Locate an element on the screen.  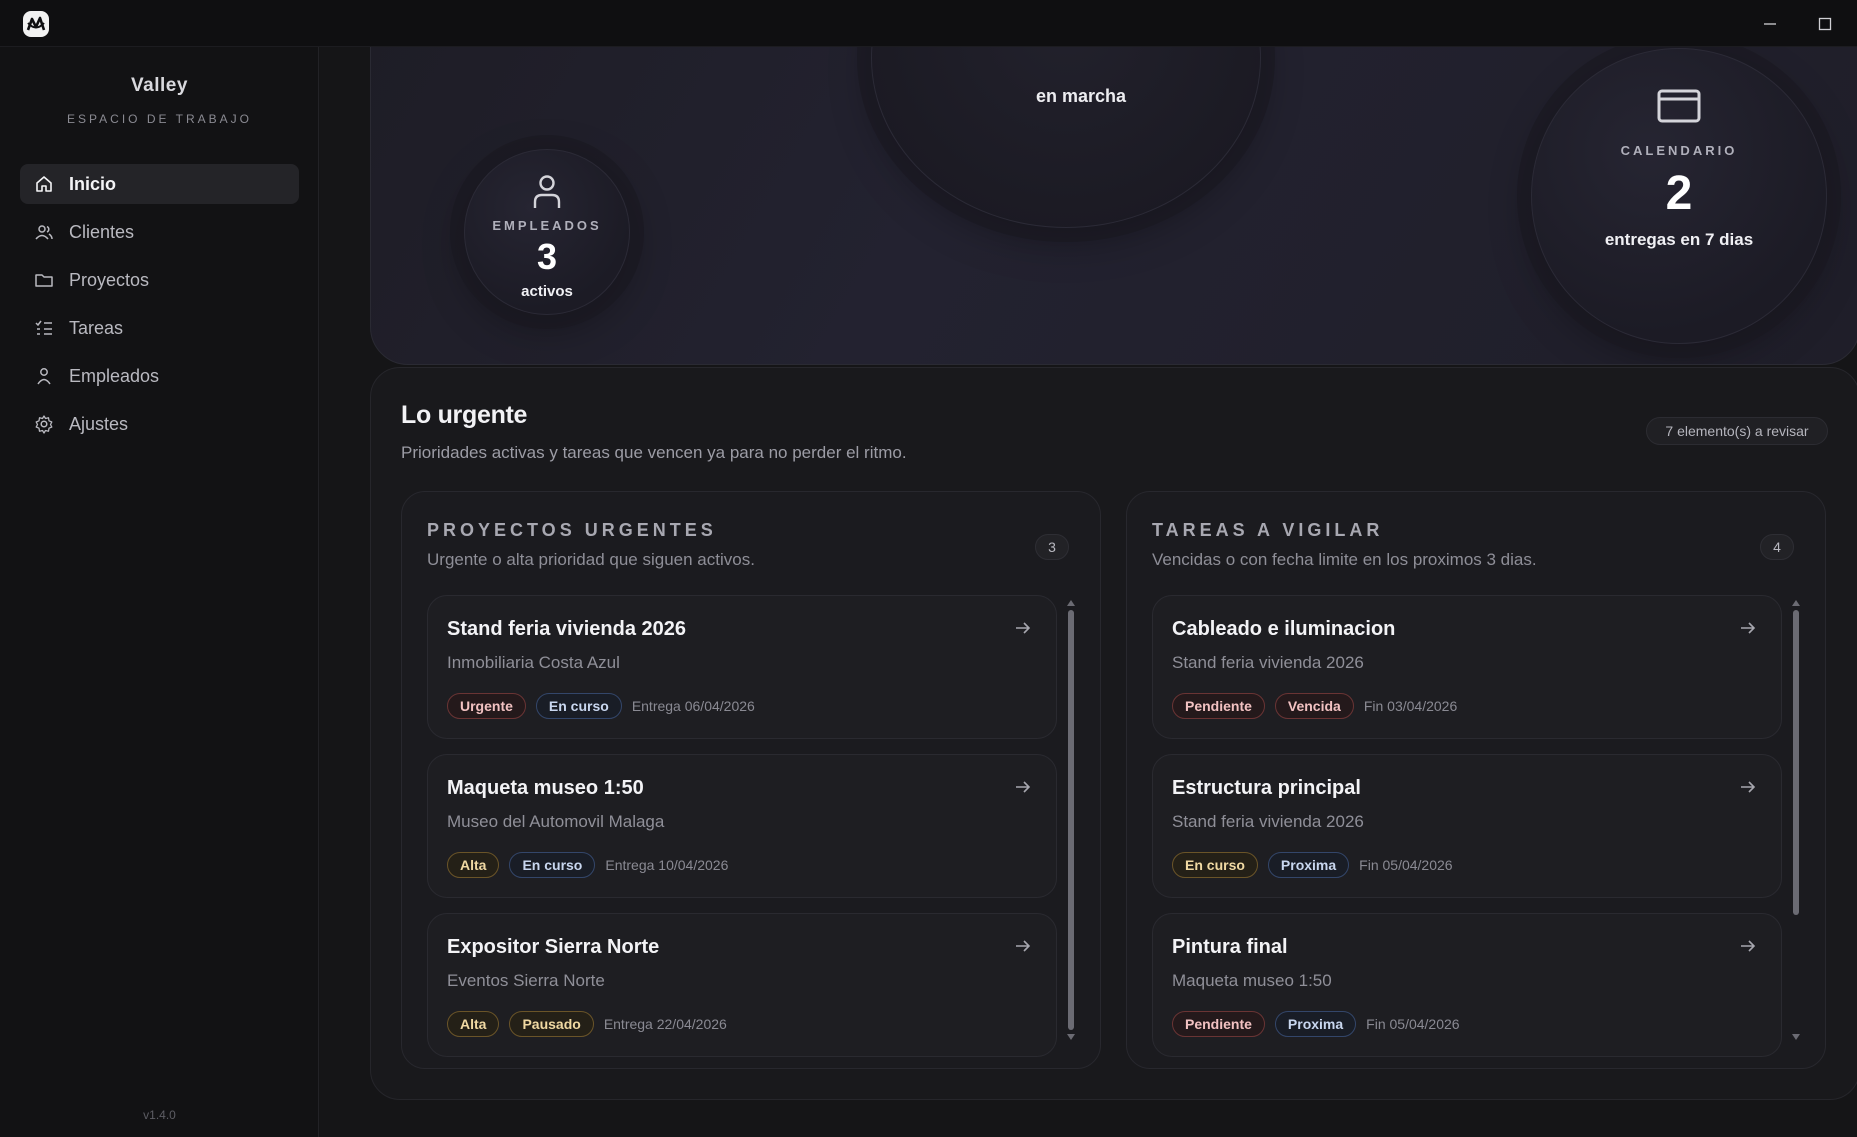
calendar-value: 2 is located at coordinates (1679, 193).